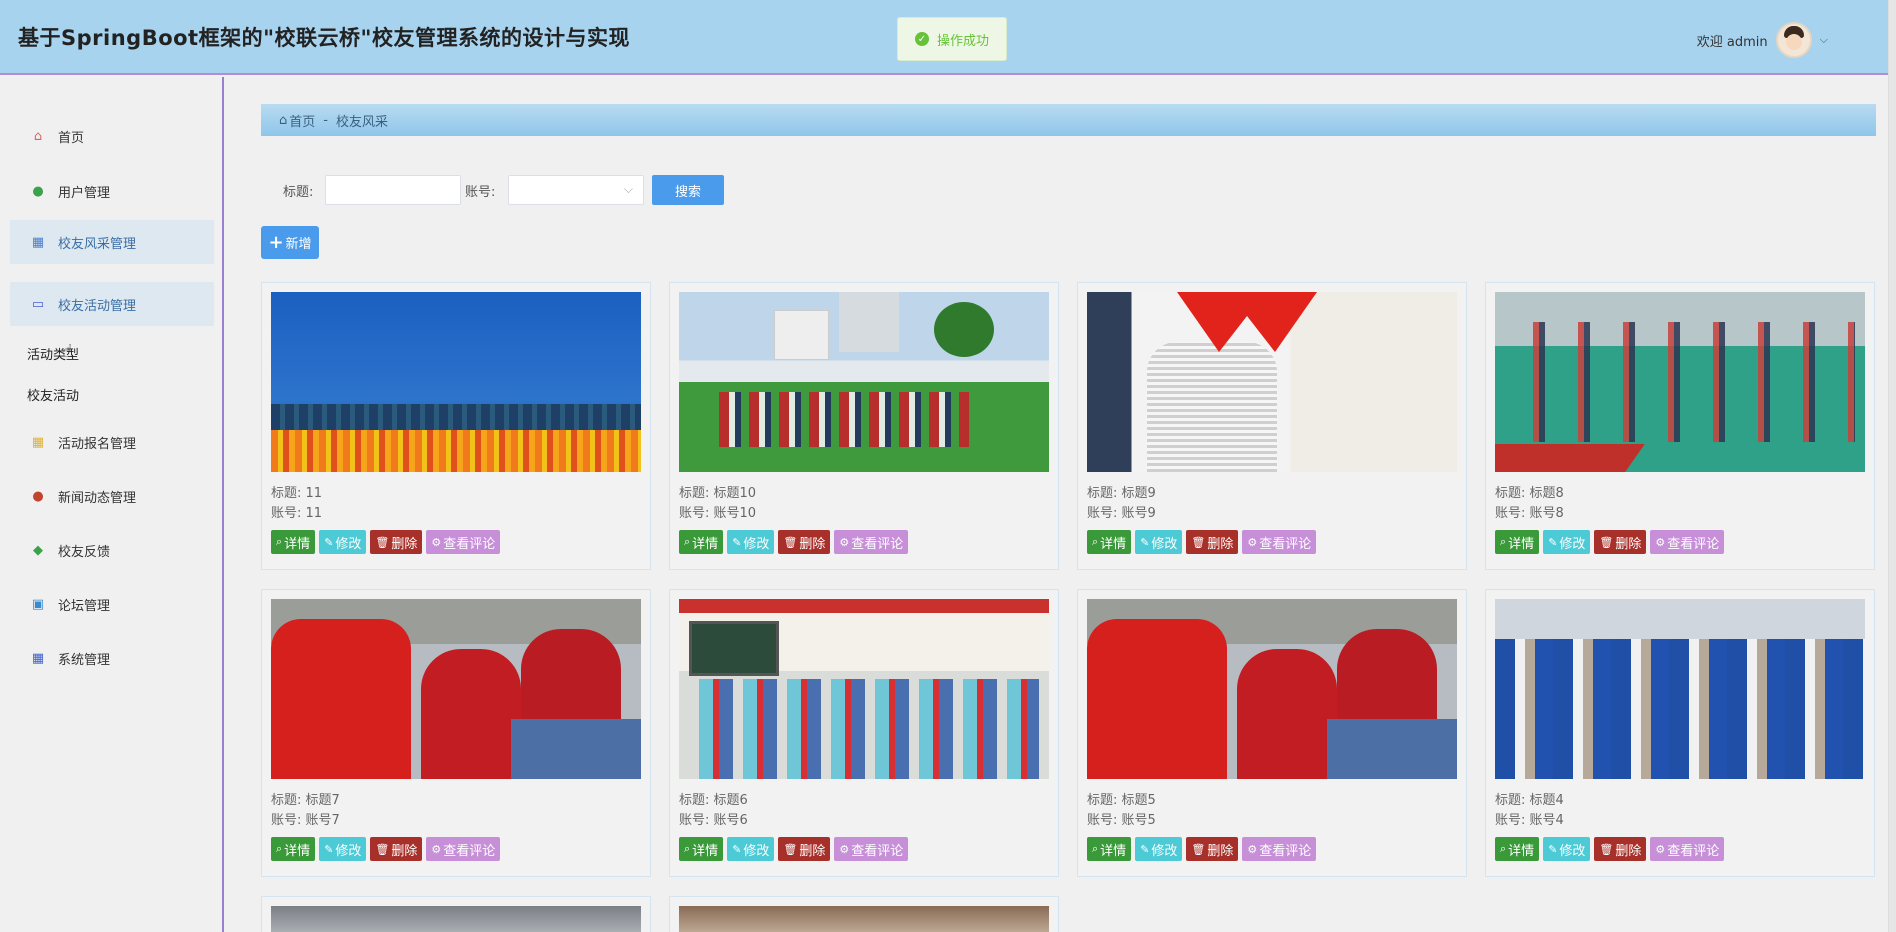 This screenshot has height=932, width=1896. I want to click on basketball-court-photo, so click(1680, 382).